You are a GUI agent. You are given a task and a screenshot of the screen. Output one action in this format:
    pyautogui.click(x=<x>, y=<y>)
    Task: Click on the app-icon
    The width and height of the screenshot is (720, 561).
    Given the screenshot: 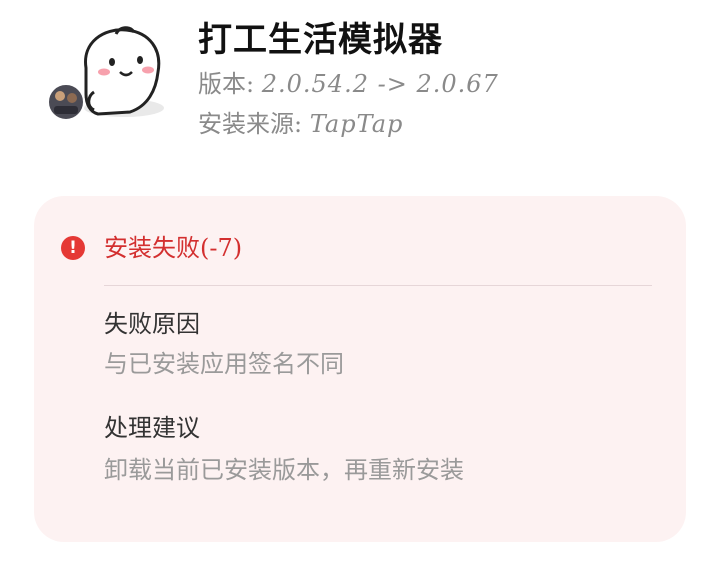 What is the action you would take?
    pyautogui.click(x=107, y=72)
    